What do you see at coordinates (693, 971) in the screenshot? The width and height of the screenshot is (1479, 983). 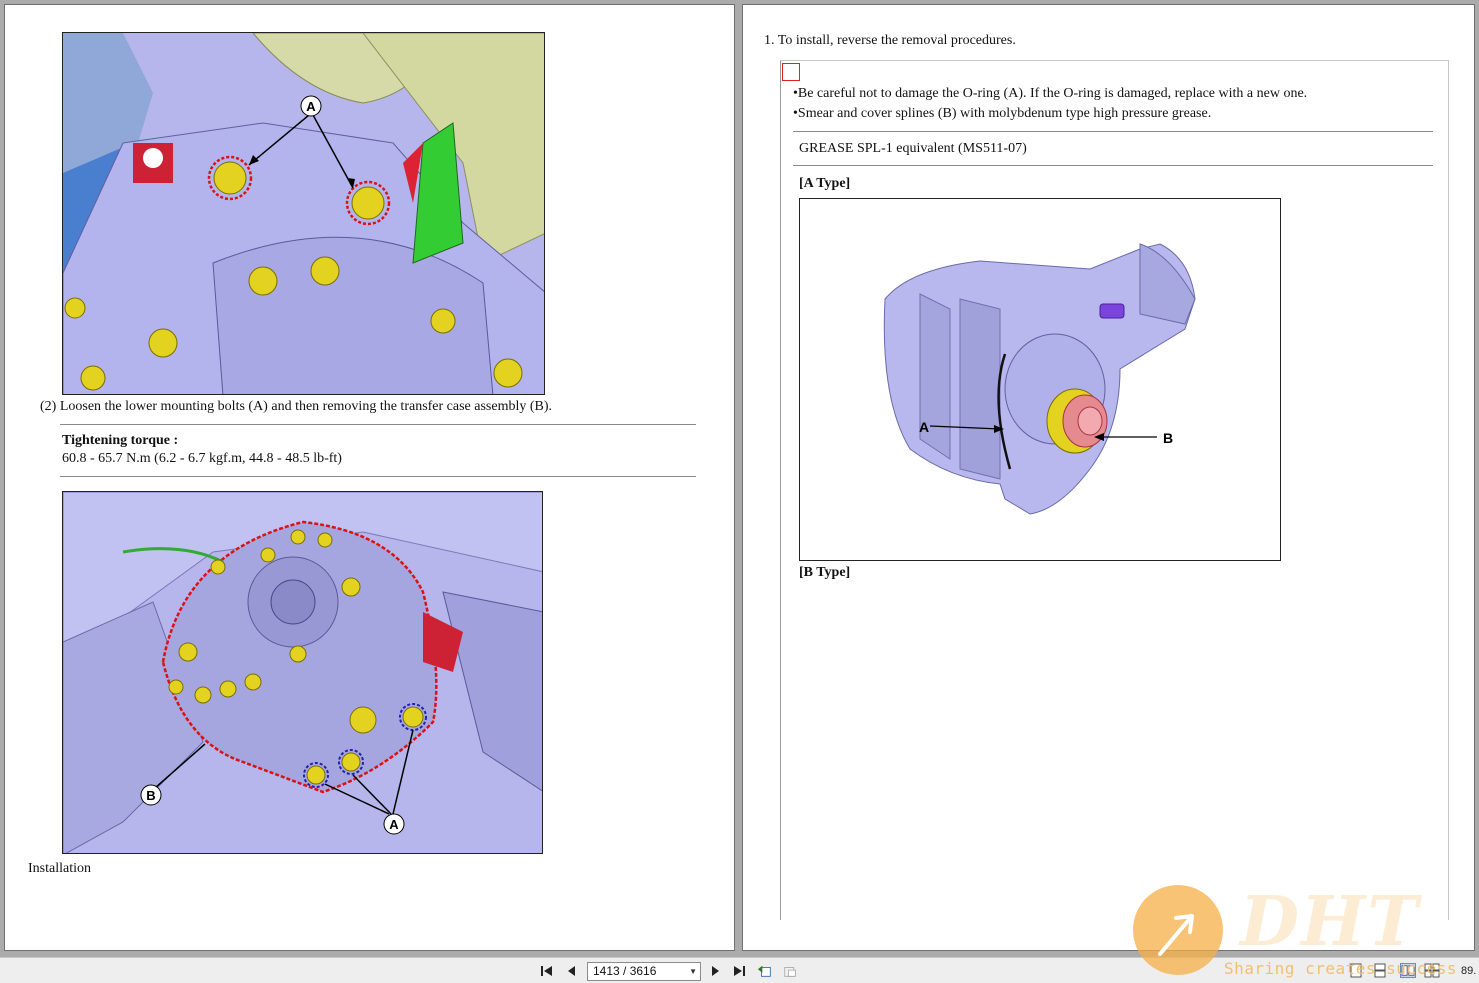 I see `chevron-down-icon: ▼` at bounding box center [693, 971].